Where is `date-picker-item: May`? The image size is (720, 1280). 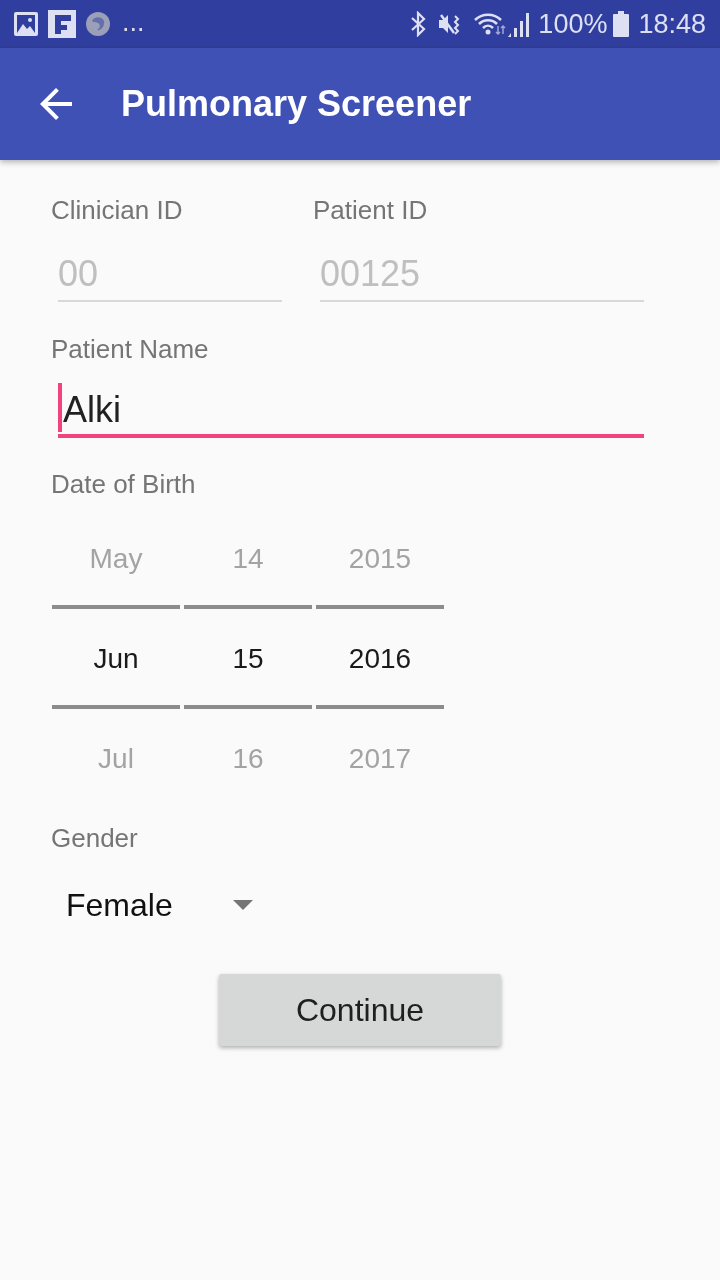
date-picker-item: May is located at coordinates (116, 559).